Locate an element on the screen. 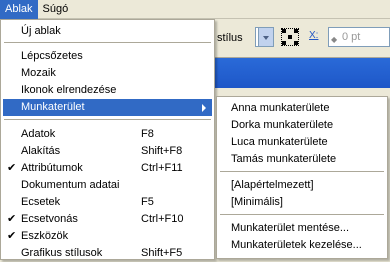 This screenshot has width=390, height=262. style-dropdown-button is located at coordinates (266, 37).